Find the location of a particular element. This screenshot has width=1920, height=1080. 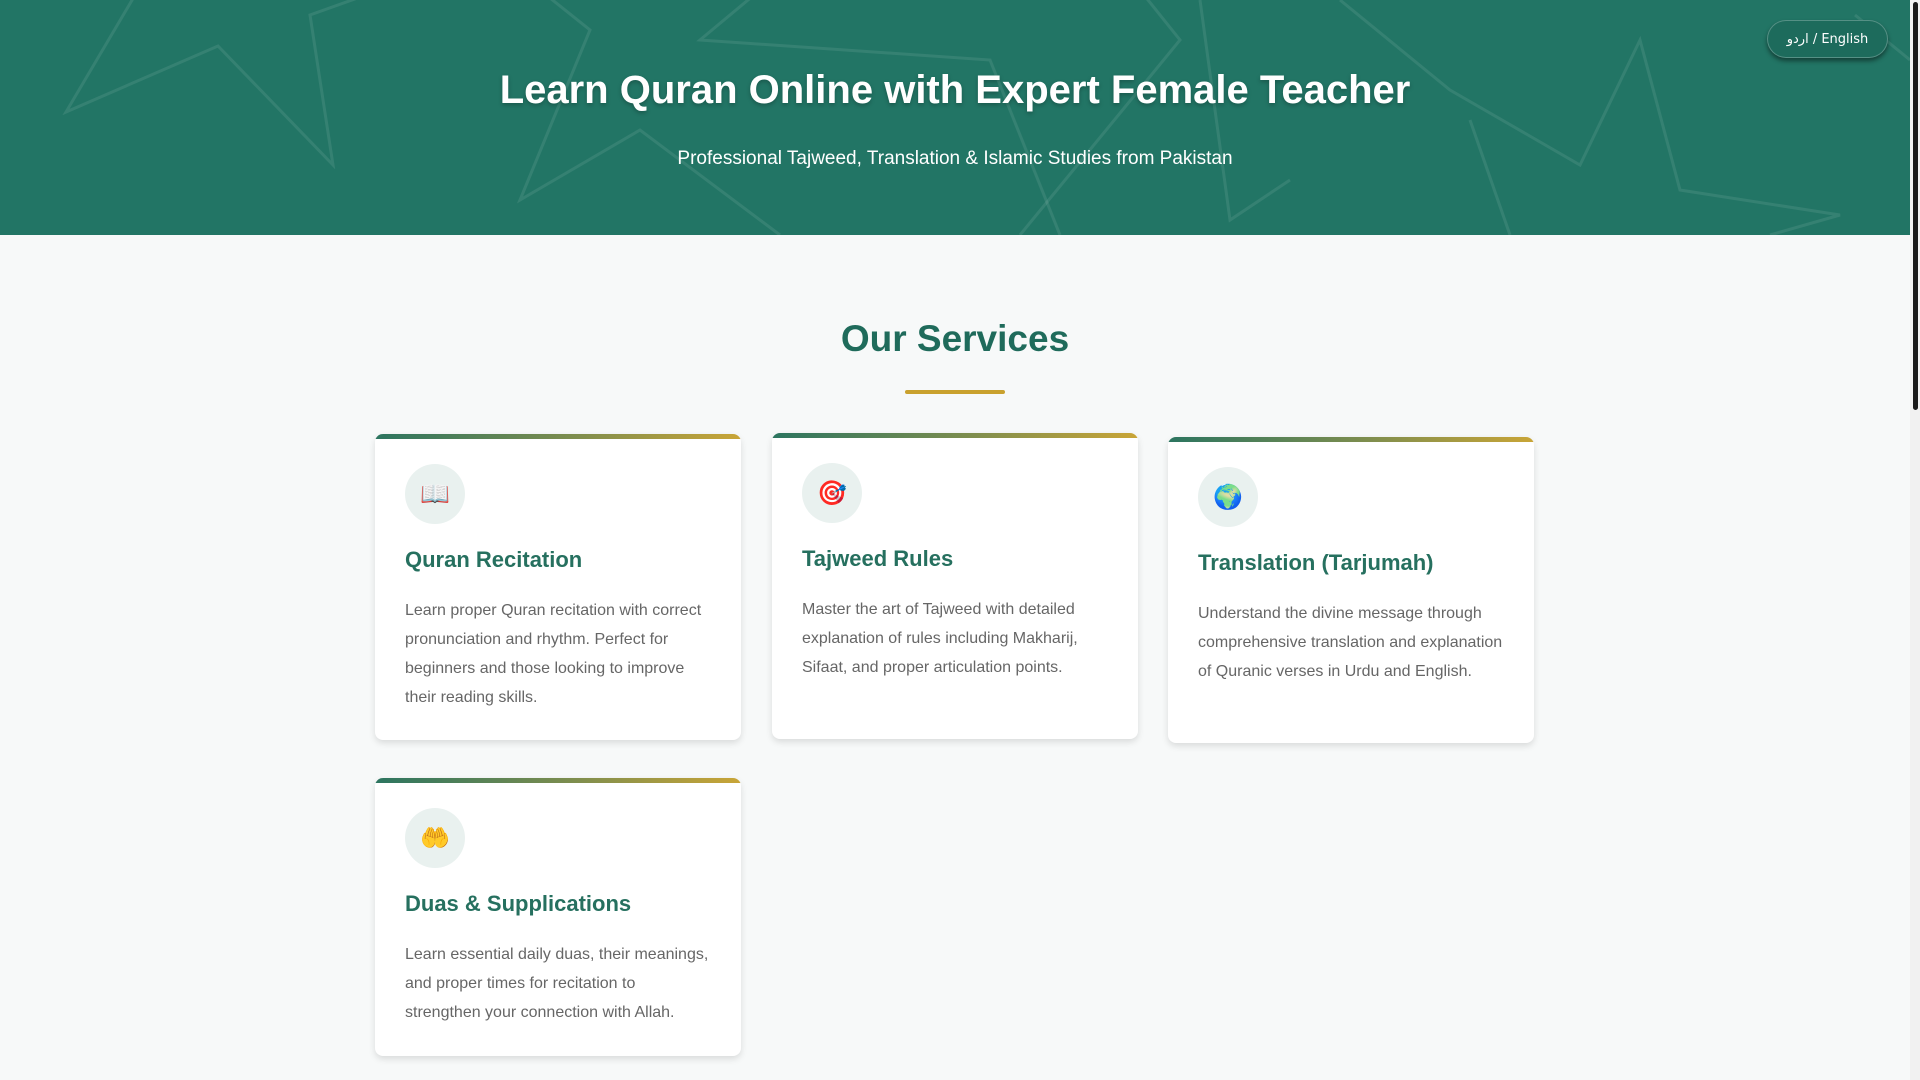

target-icon: 🎯 is located at coordinates (832, 493).